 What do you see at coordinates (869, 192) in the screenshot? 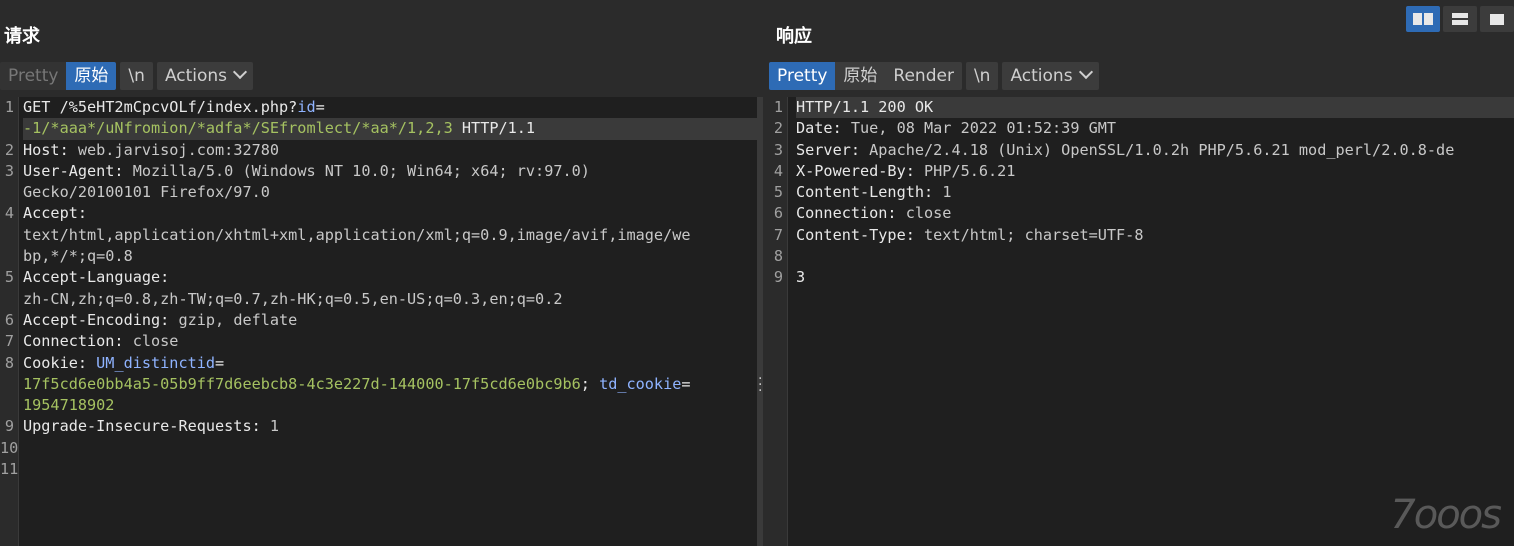
I see `code-token: Content-Length:` at bounding box center [869, 192].